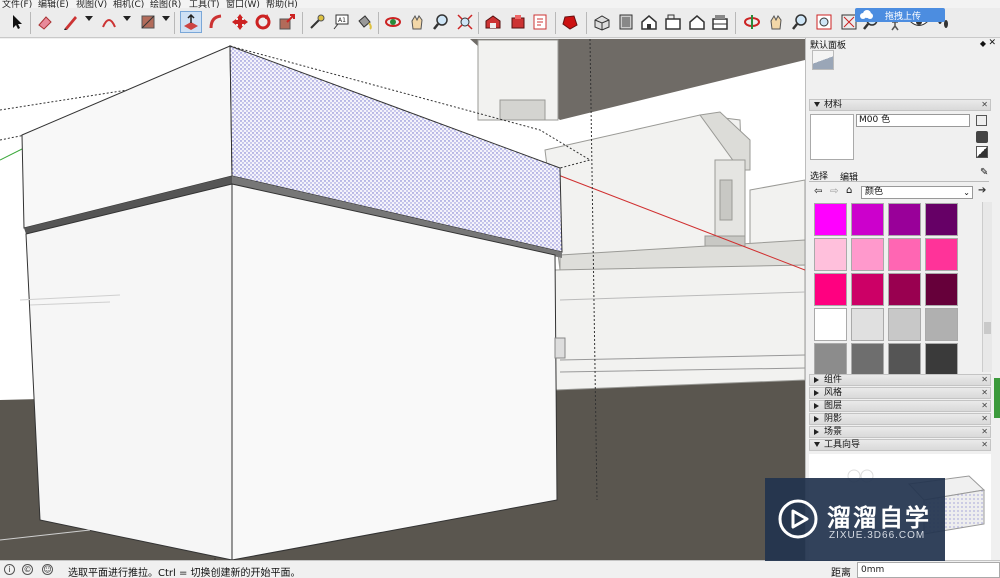 This screenshot has height=578, width=1000. I want to click on walk-icon, so click(776, 22).